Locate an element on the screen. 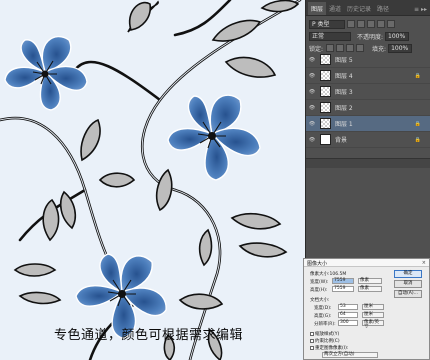 The image size is (430, 360). width-input: 7559 is located at coordinates (343, 281).